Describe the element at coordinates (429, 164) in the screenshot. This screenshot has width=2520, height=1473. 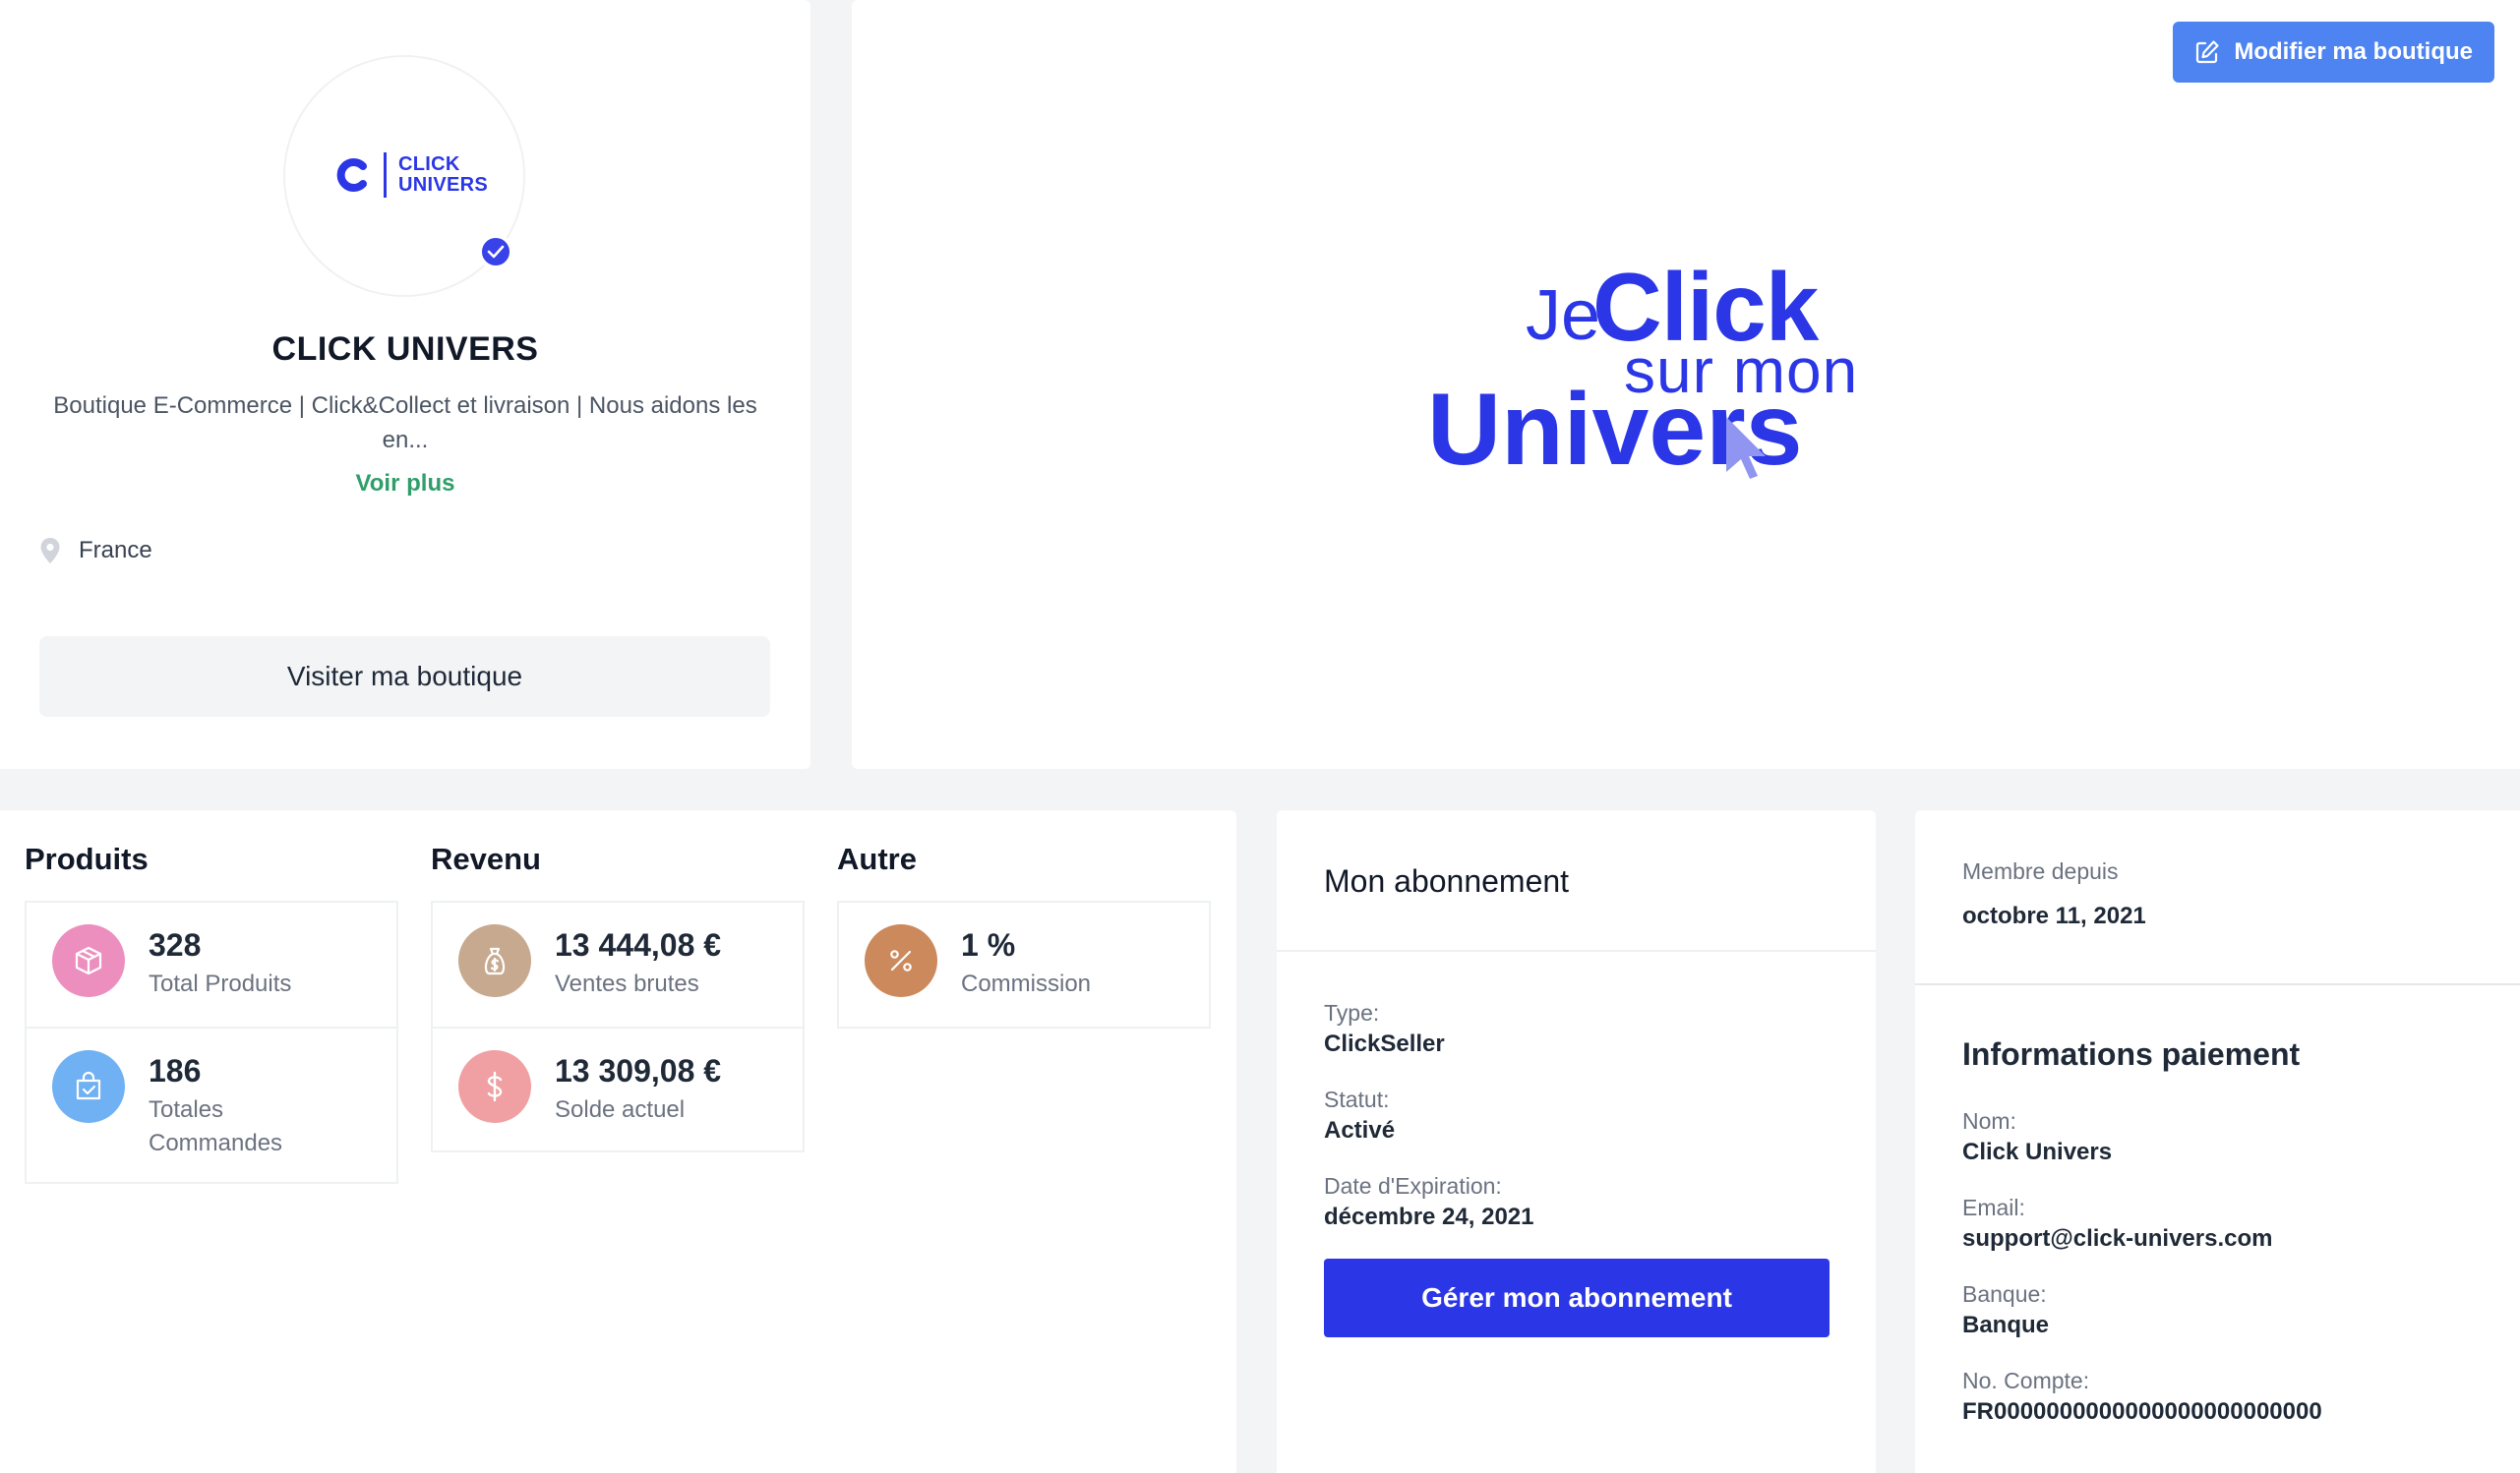
I see `logo-text-click: CLICK` at that location.